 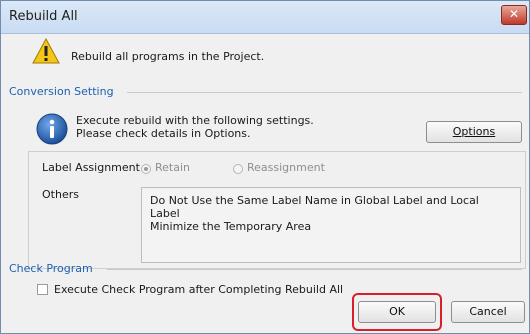 What do you see at coordinates (238, 169) in the screenshot?
I see `radio-reassignment` at bounding box center [238, 169].